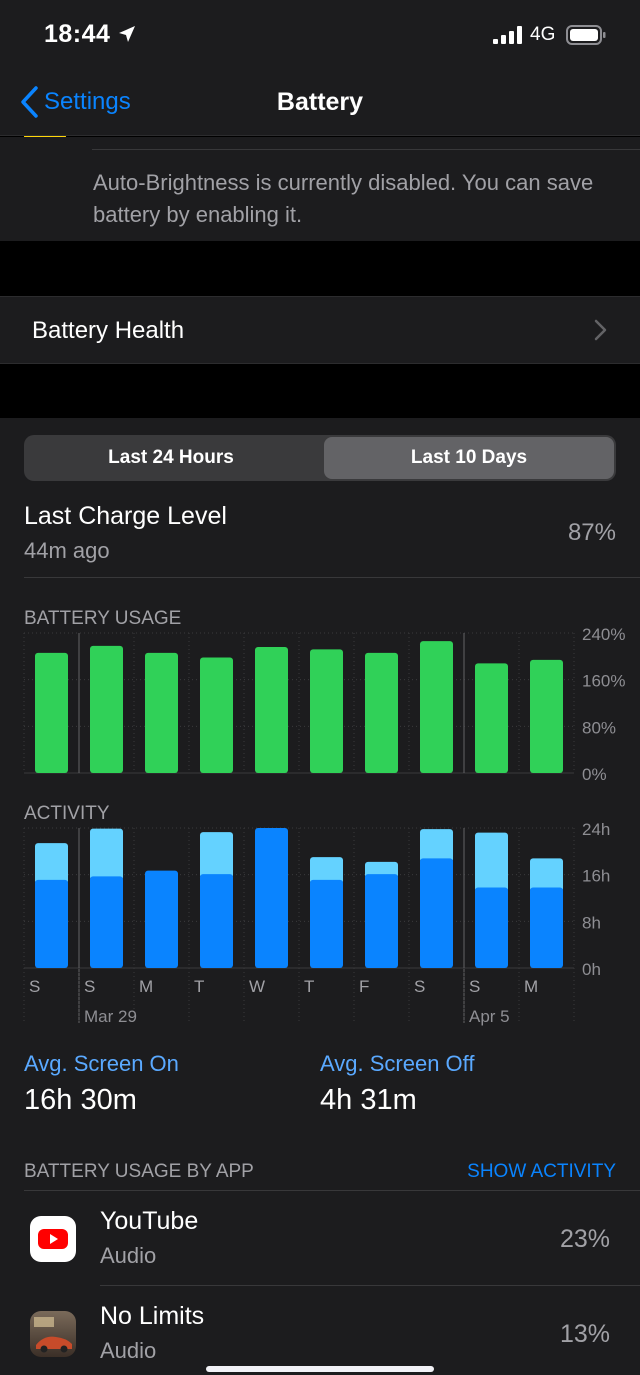  I want to click on y-tick-label: 8h, so click(591, 922).